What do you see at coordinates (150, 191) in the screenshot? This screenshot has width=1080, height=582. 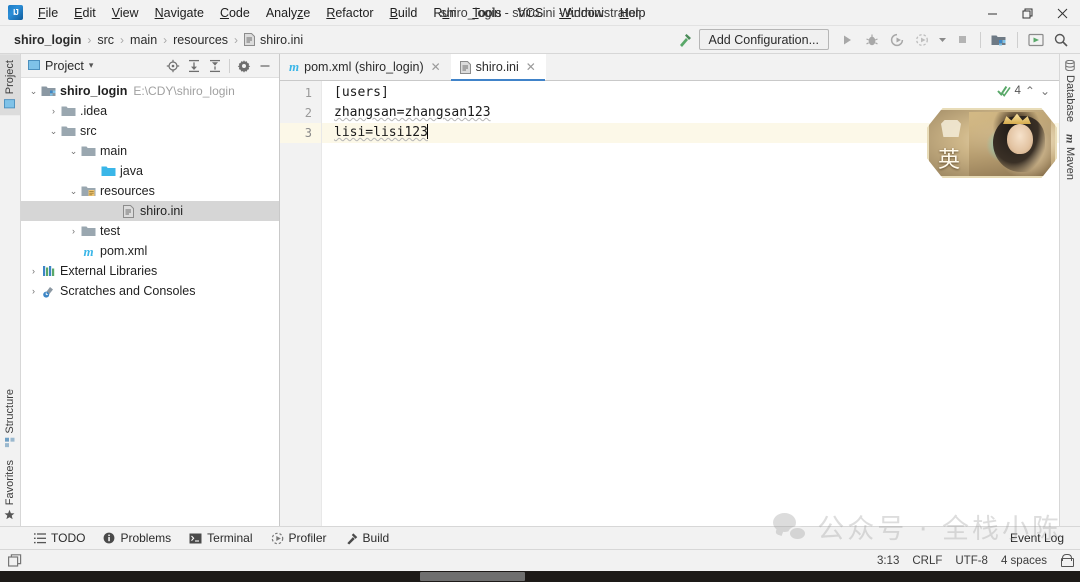 I see `tree-node-resources: ⌄ resources` at bounding box center [150, 191].